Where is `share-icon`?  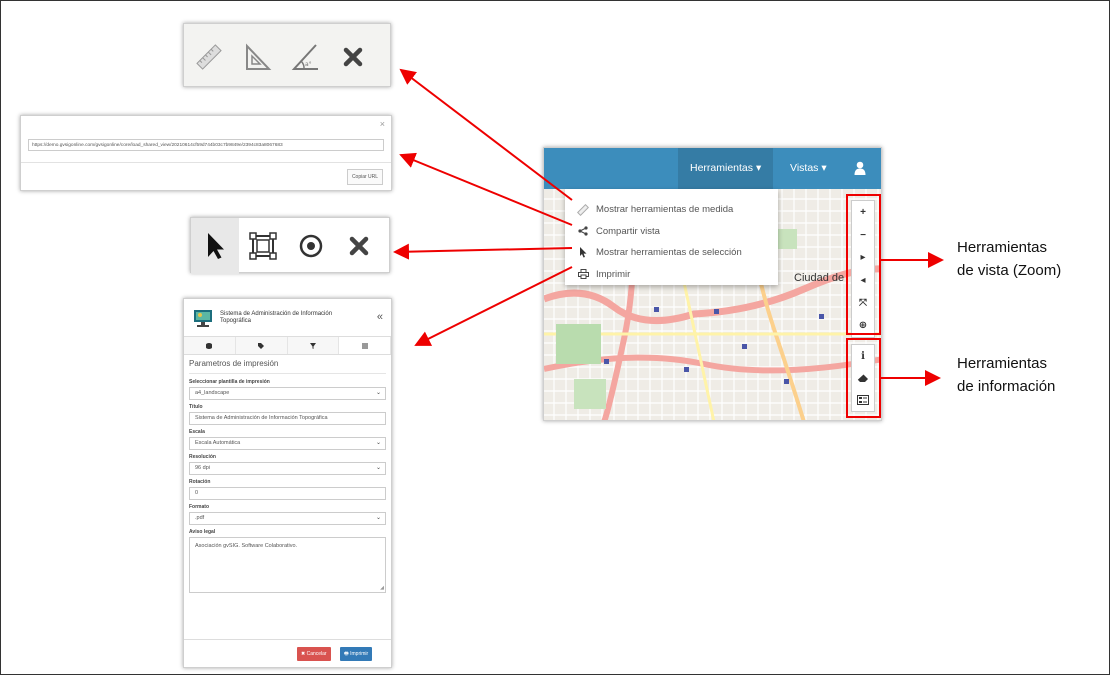
share-icon is located at coordinates (583, 231).